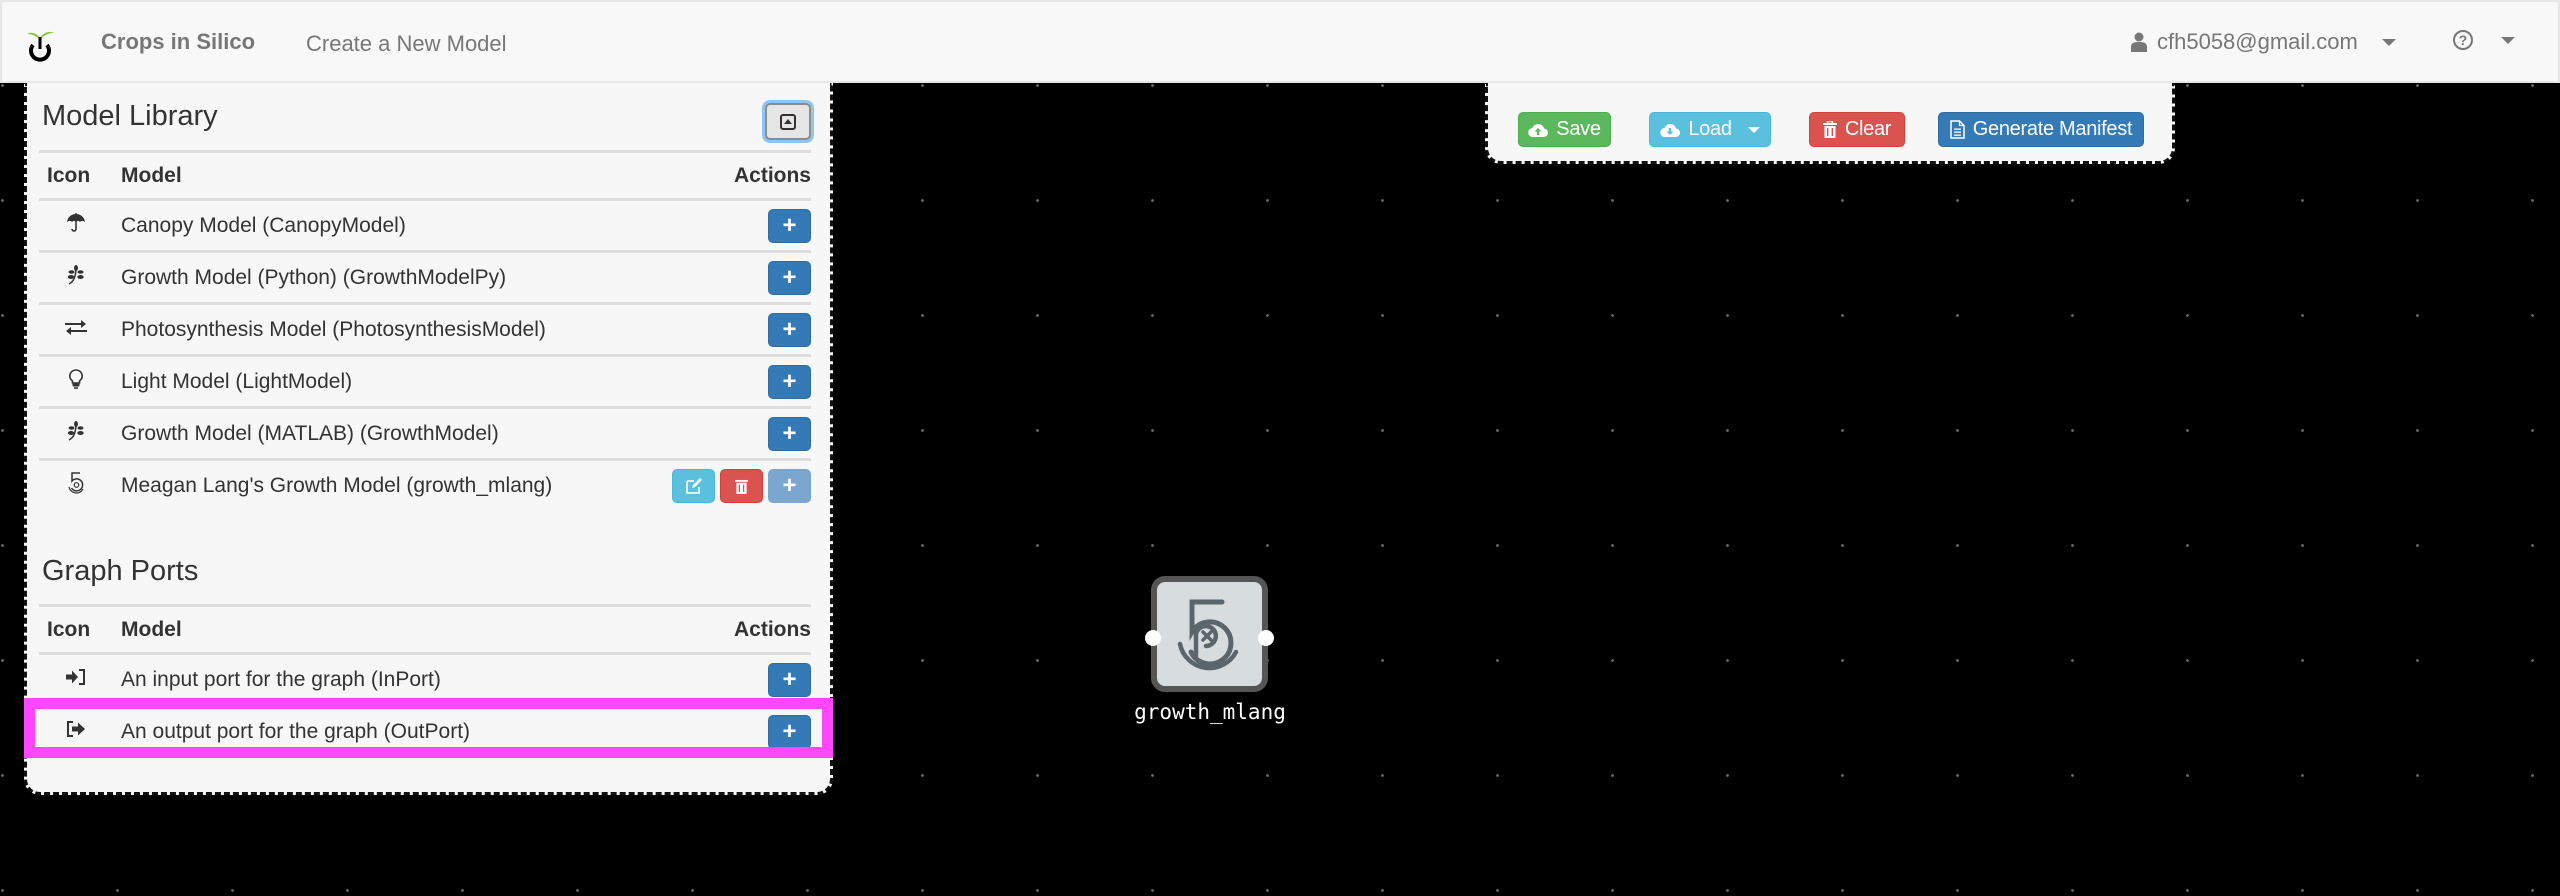 The height and width of the screenshot is (896, 2560). I want to click on table-row: Light Model (LightModel) +, so click(425, 381).